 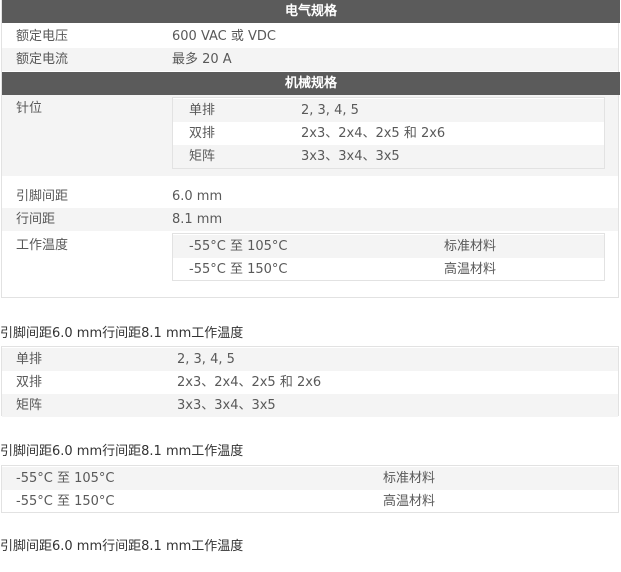 What do you see at coordinates (310, 59) in the screenshot?
I see `rated-current-row: 额定电流 最多 20 A` at bounding box center [310, 59].